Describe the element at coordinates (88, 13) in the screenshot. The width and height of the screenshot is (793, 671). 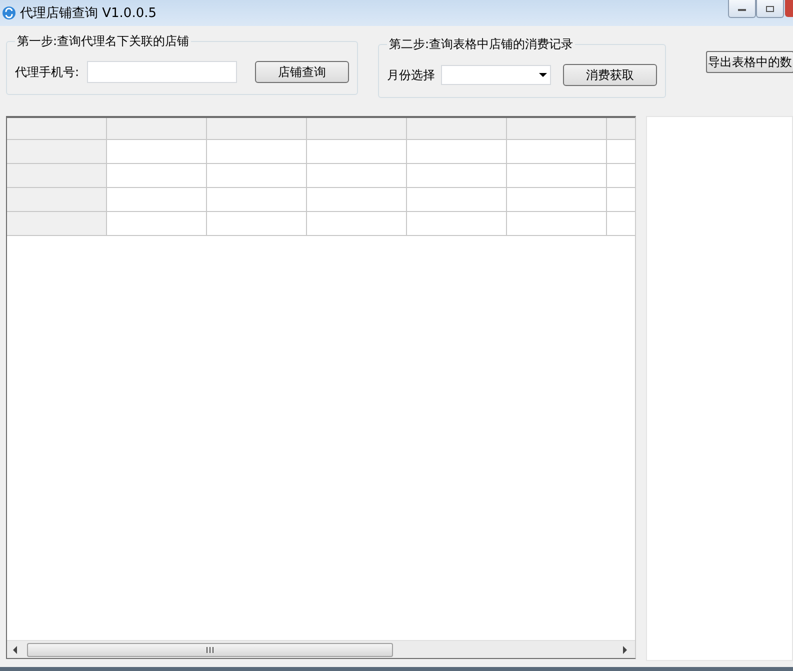
I see `window-title: 代理店铺查询 V1.0.0.5` at that location.